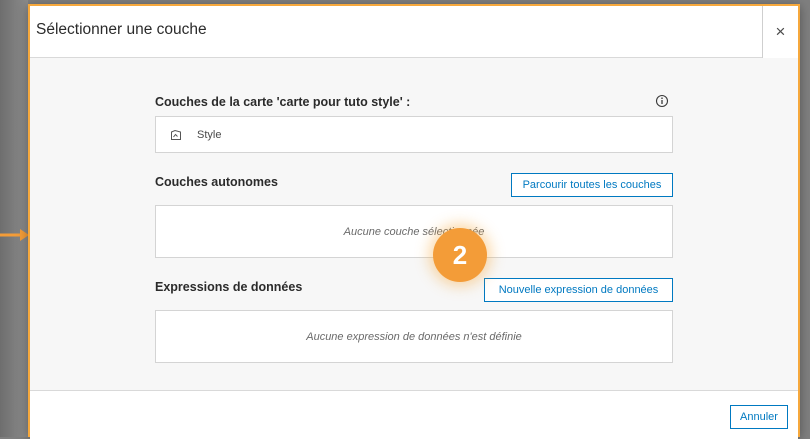  I want to click on dialog-header: Sélectionner une couche ×, so click(414, 32).